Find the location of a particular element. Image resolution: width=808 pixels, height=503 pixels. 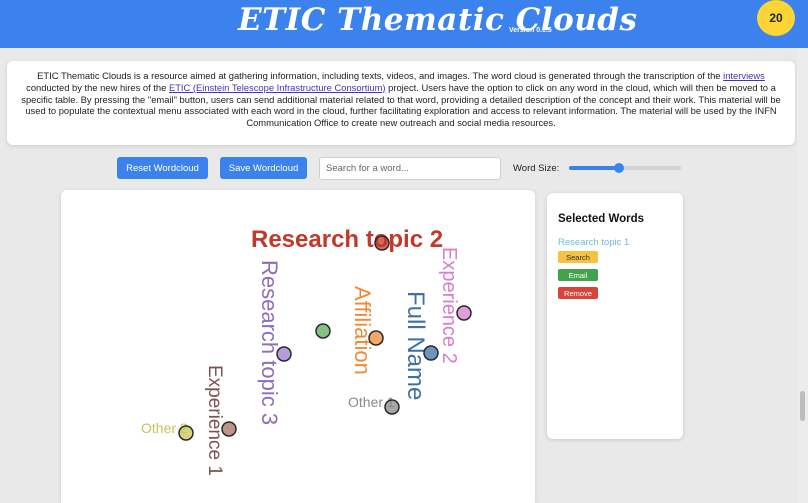

word-size-label: Word Size: is located at coordinates (536, 168).